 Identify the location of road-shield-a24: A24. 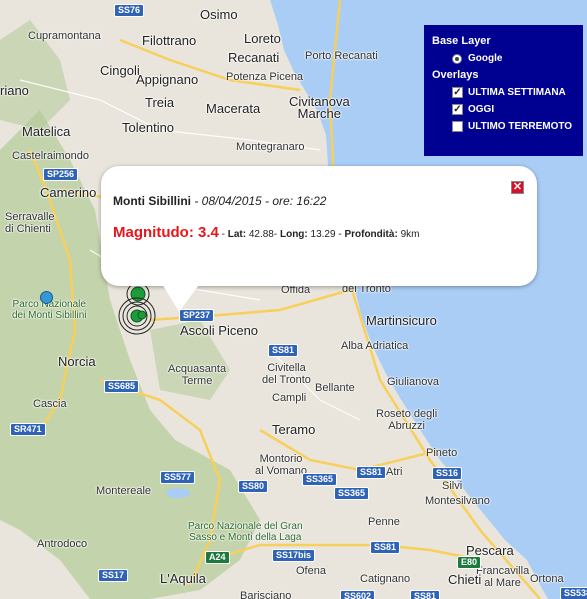
(217, 557).